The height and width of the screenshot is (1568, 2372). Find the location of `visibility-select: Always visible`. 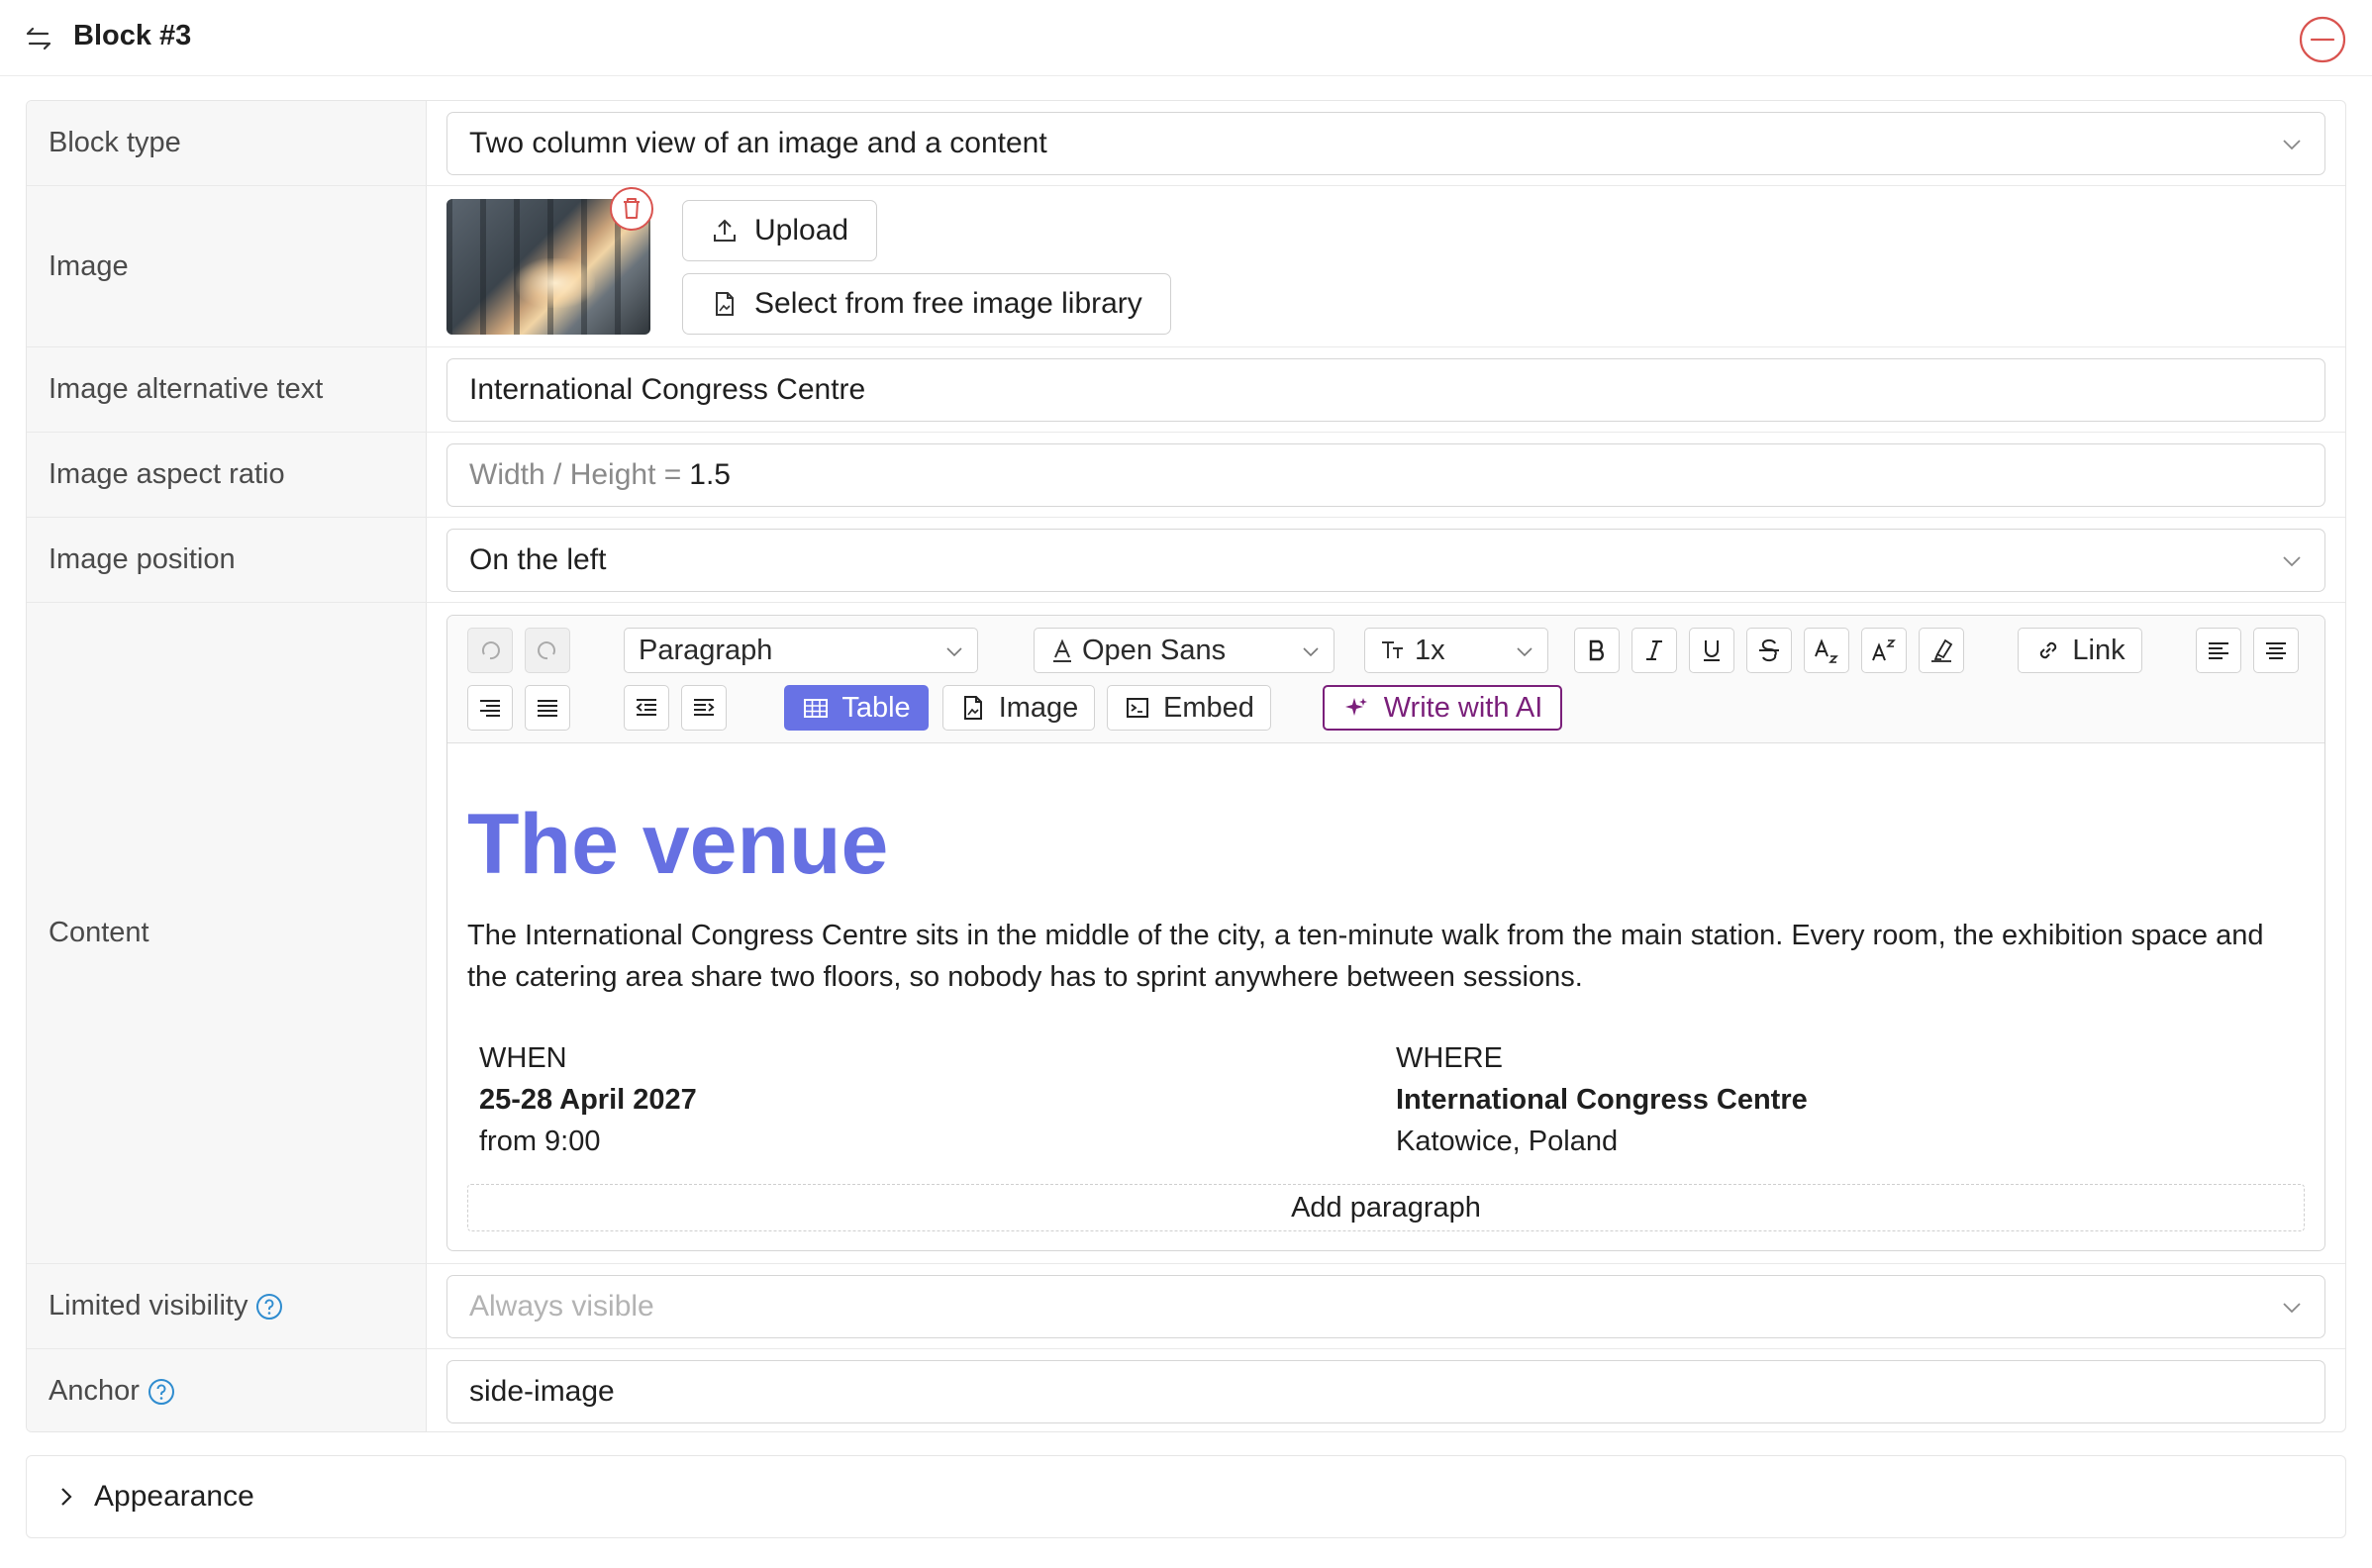

visibility-select: Always visible is located at coordinates (1386, 1306).